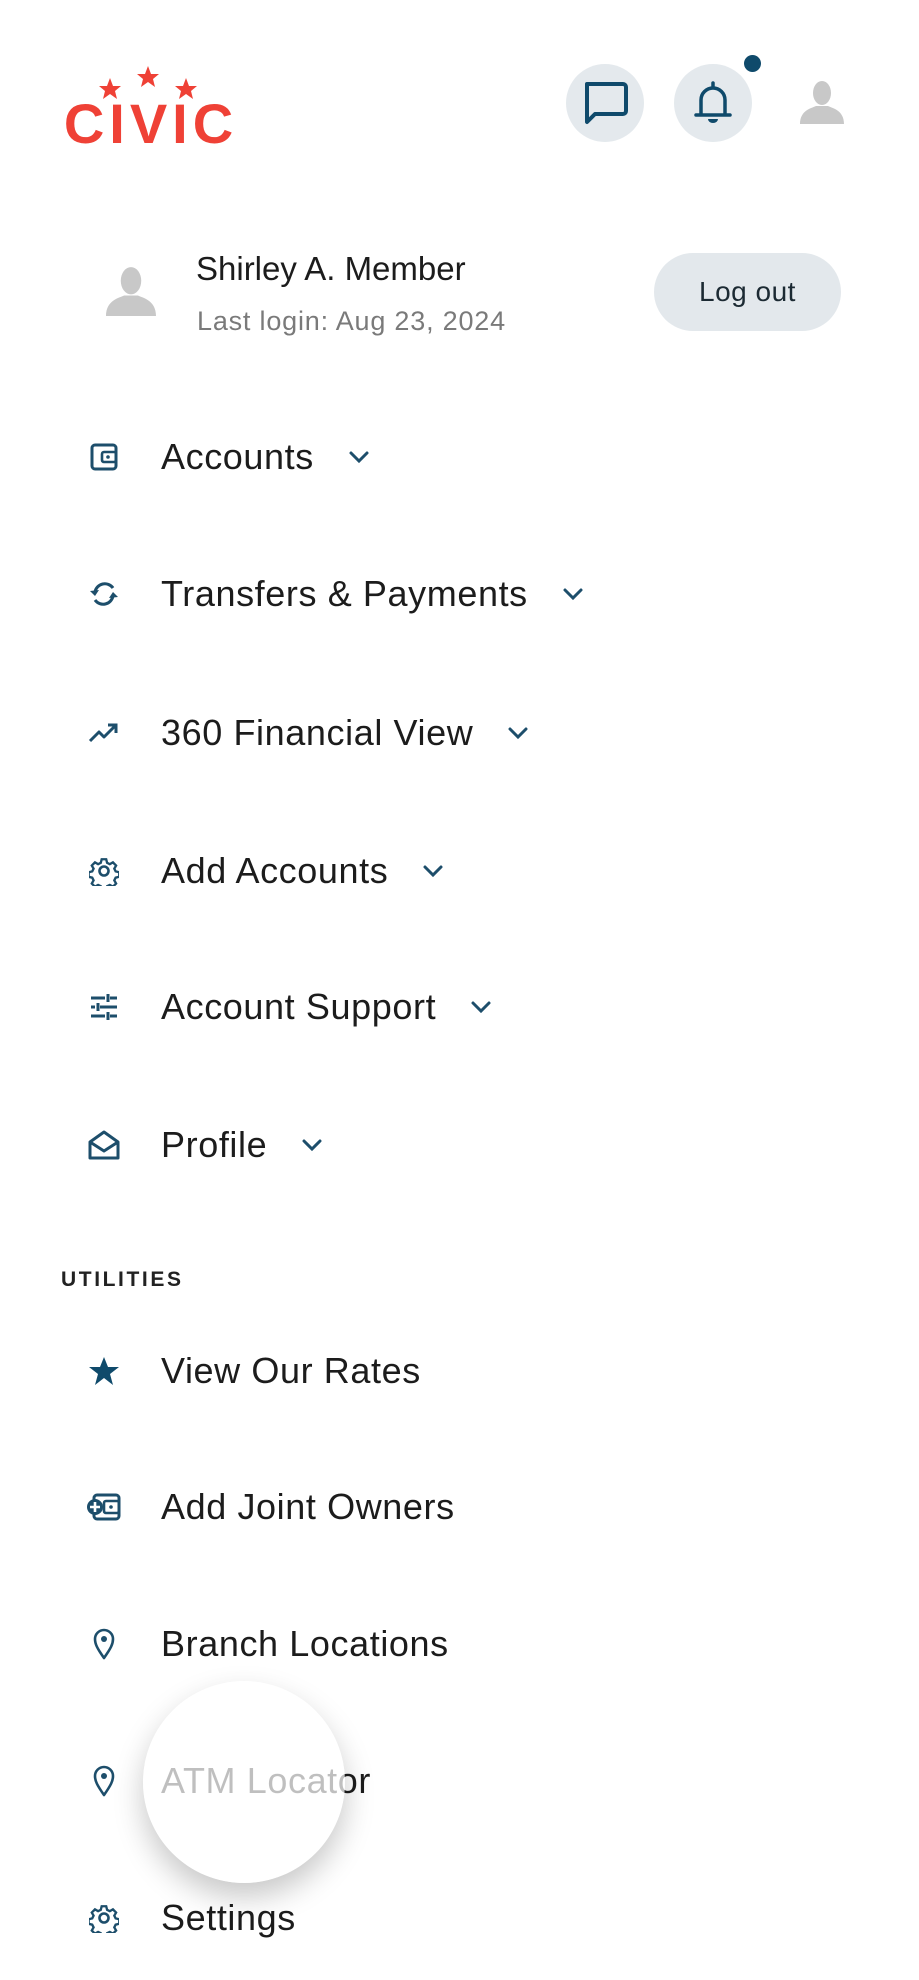  I want to click on menu-item-account-support: Account Support, so click(286, 1007).